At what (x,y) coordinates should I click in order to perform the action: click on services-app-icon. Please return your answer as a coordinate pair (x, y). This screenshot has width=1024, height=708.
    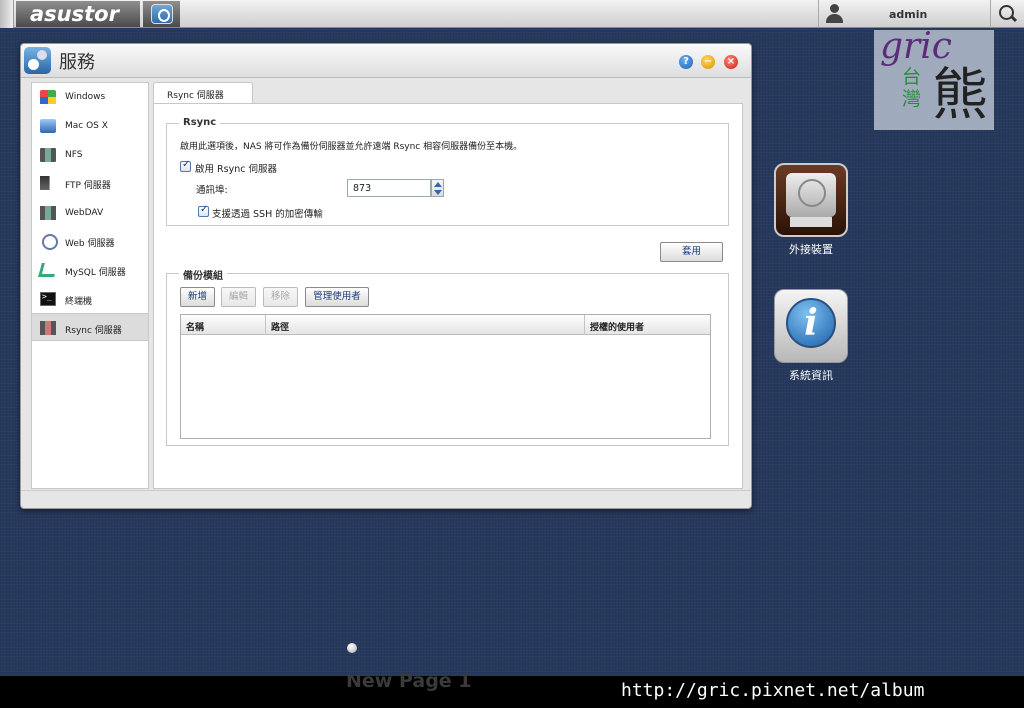
    Looking at the image, I should click on (37, 60).